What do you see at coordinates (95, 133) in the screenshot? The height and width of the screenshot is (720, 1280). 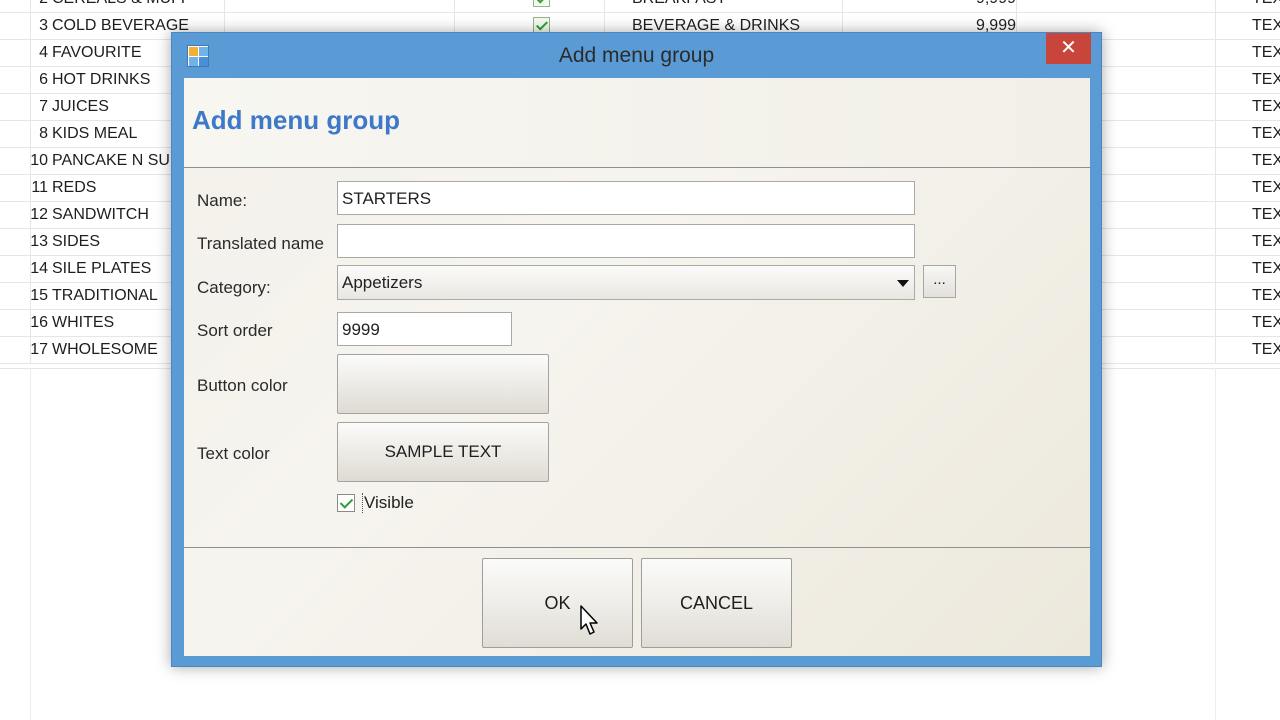 I see `row-name: KIDS MEAL` at bounding box center [95, 133].